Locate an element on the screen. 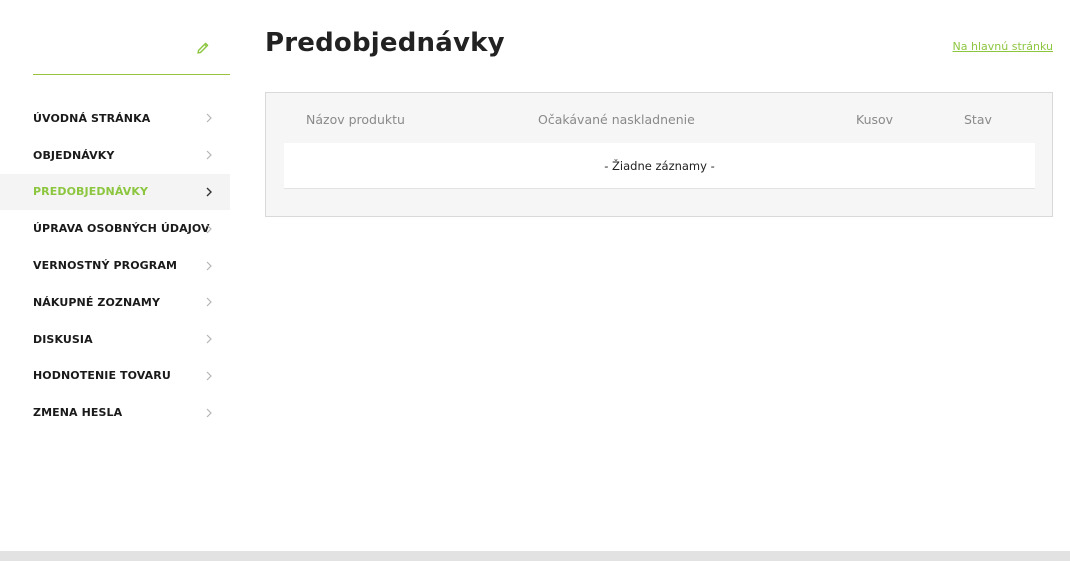  sidebar-item-label: PREDOBJEDNÁVKY is located at coordinates (91, 192).